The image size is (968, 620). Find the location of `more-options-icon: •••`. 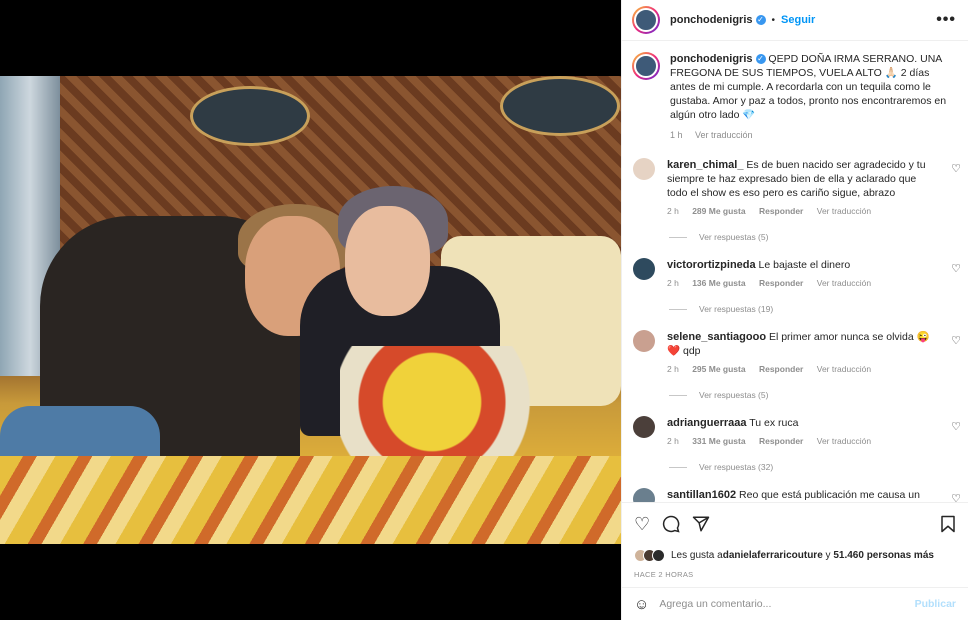

more-options-icon: ••• is located at coordinates (946, 20).